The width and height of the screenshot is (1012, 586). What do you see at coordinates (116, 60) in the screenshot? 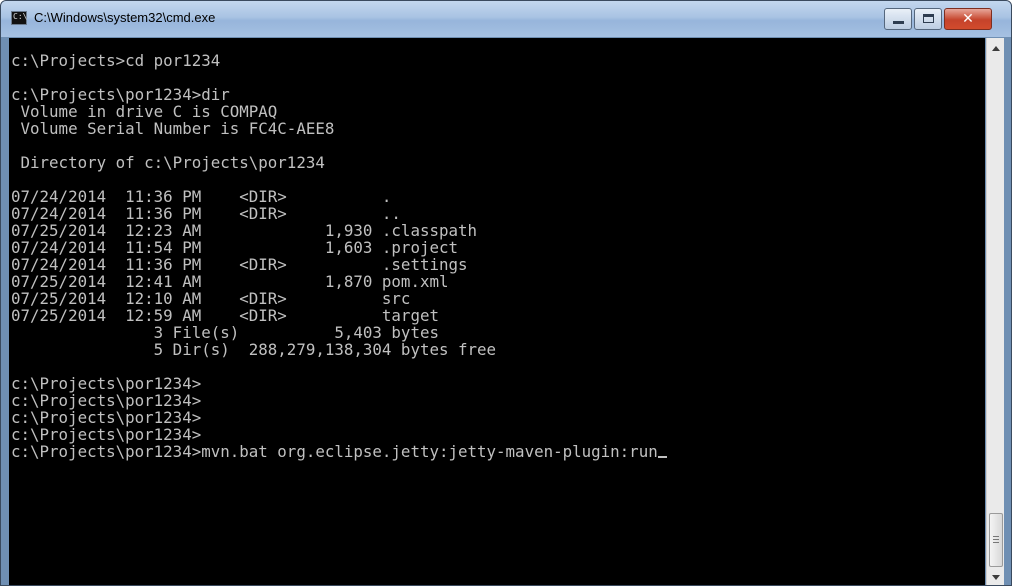
I see `console-line: c:\Projects>cd por1234` at bounding box center [116, 60].